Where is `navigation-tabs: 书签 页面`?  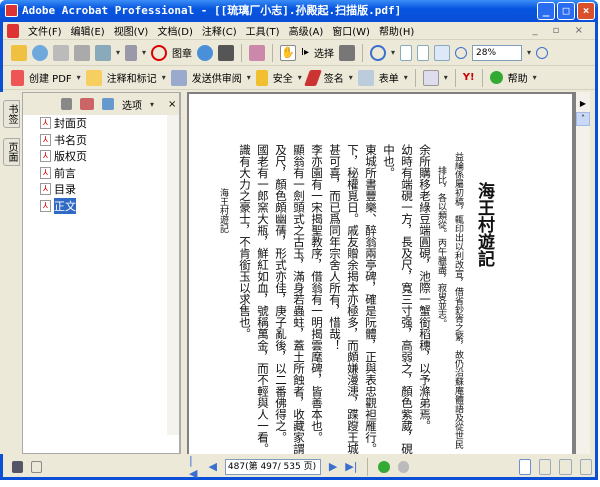 navigation-tabs: 书签 页面 is located at coordinates (11, 273).